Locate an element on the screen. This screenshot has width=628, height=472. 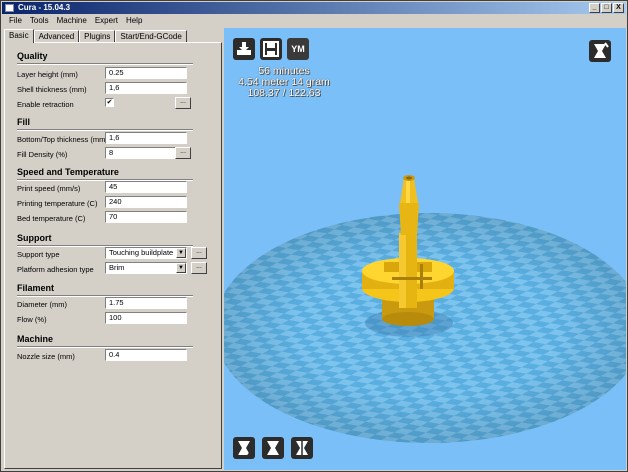
fill-density-label: Fill Density (%) is located at coordinates (42, 154).